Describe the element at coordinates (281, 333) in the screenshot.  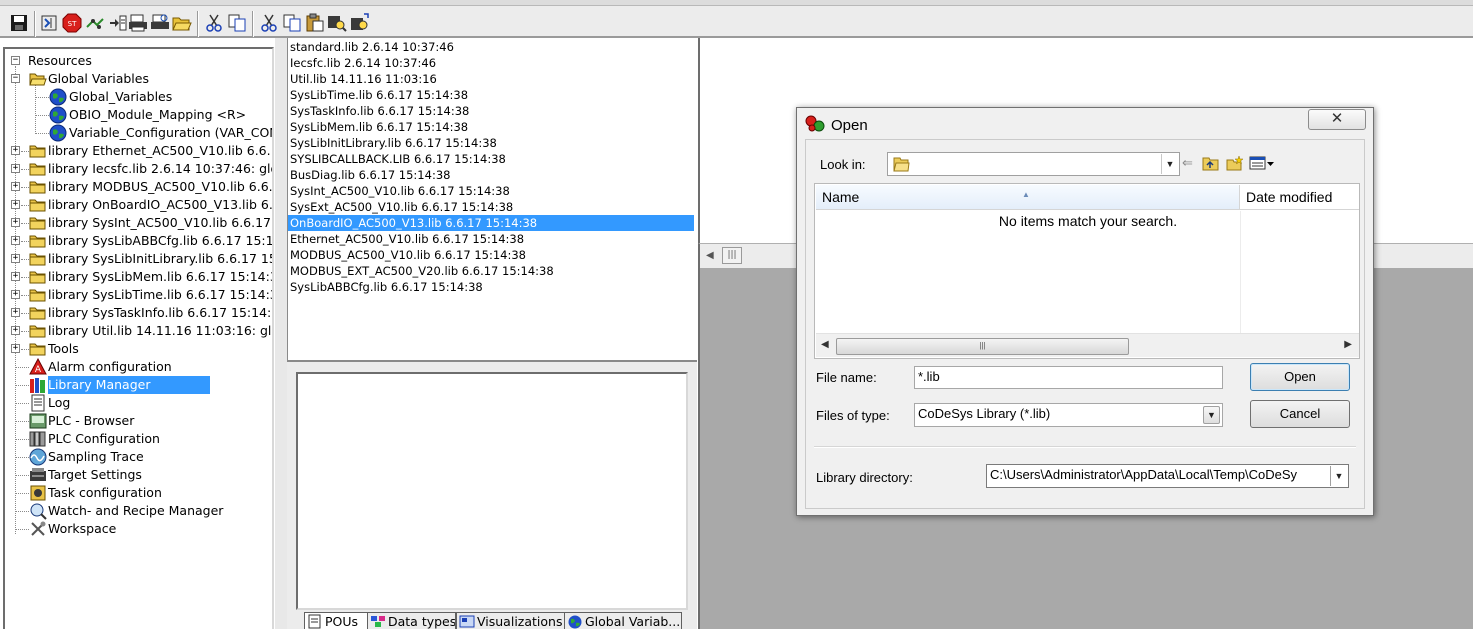
I see `splitter-left` at that location.